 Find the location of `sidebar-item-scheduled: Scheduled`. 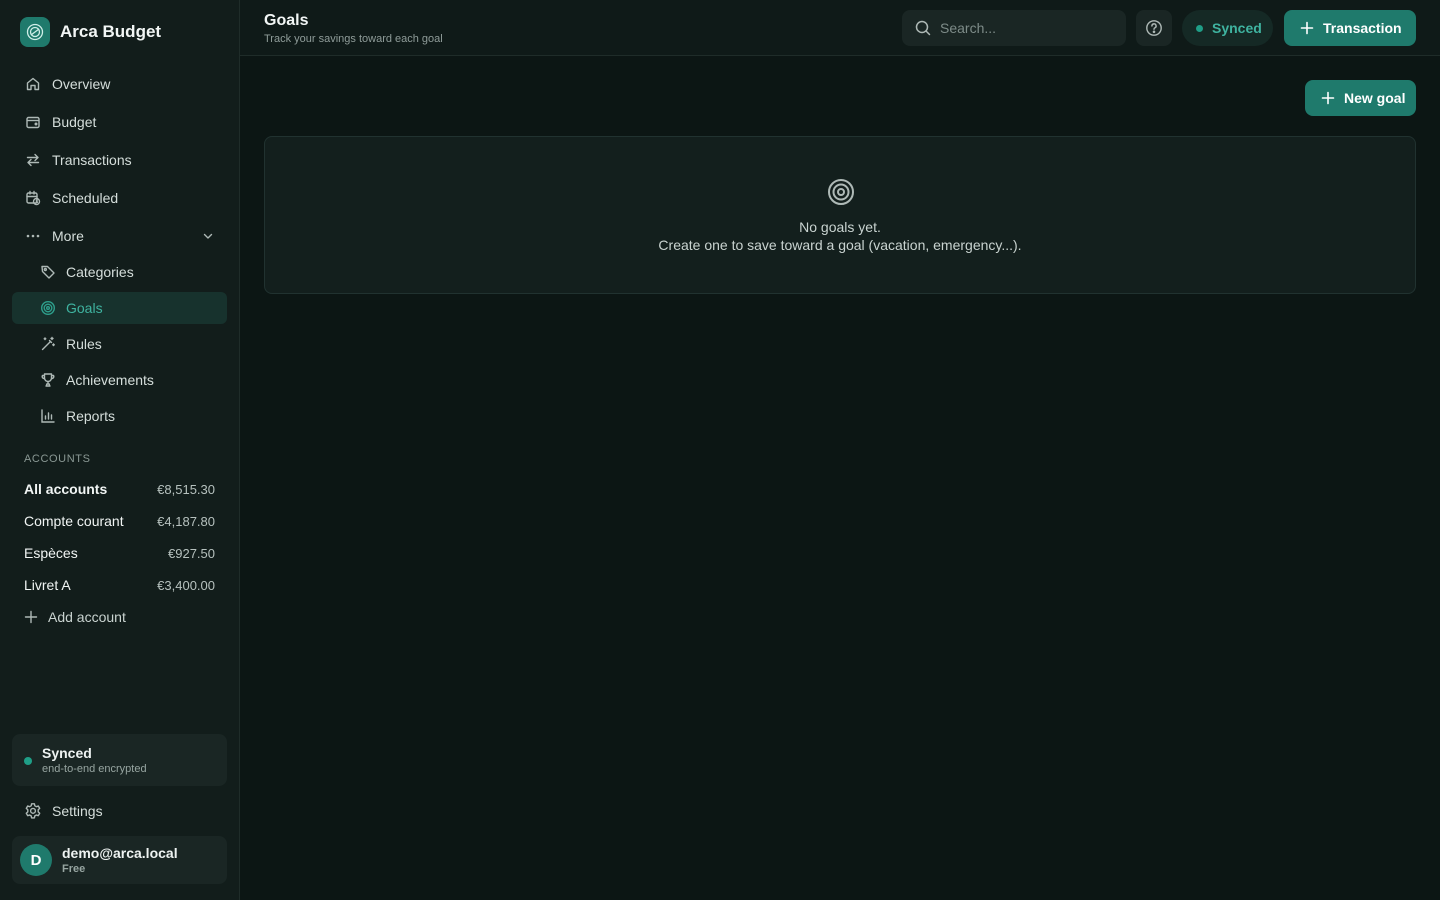

sidebar-item-scheduled: Scheduled is located at coordinates (119, 198).